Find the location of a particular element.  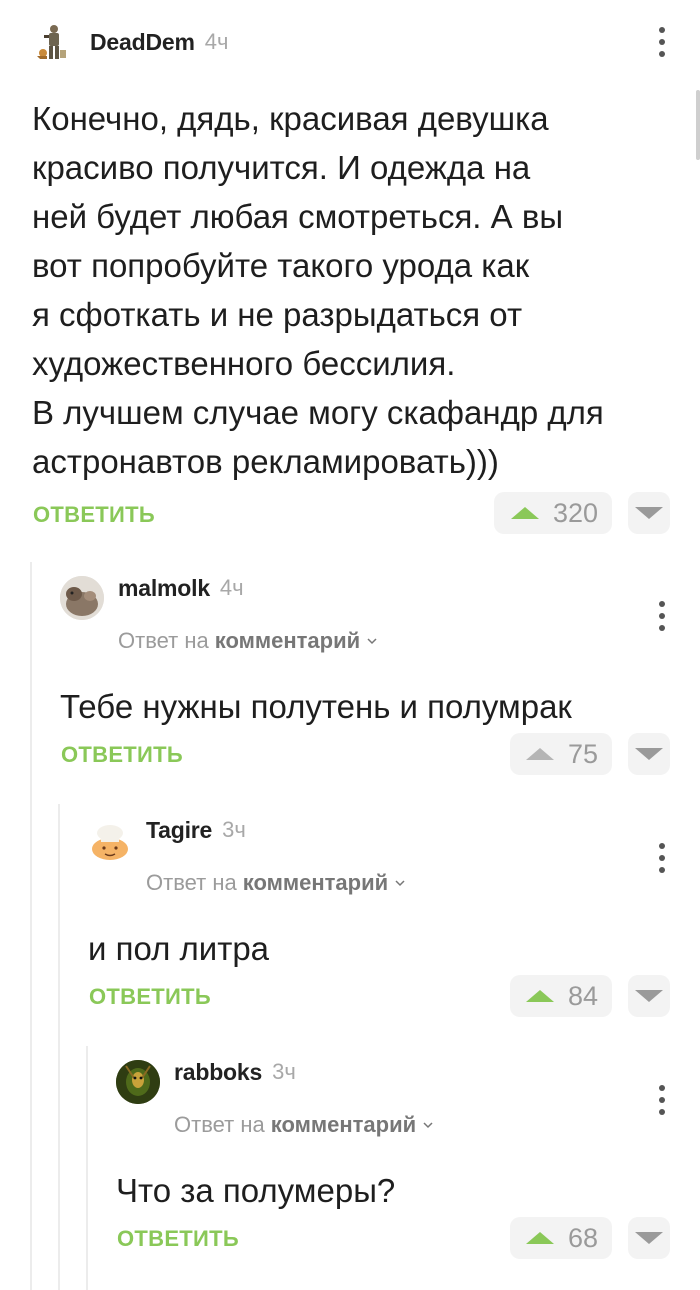

username: Tagire is located at coordinates (179, 830).